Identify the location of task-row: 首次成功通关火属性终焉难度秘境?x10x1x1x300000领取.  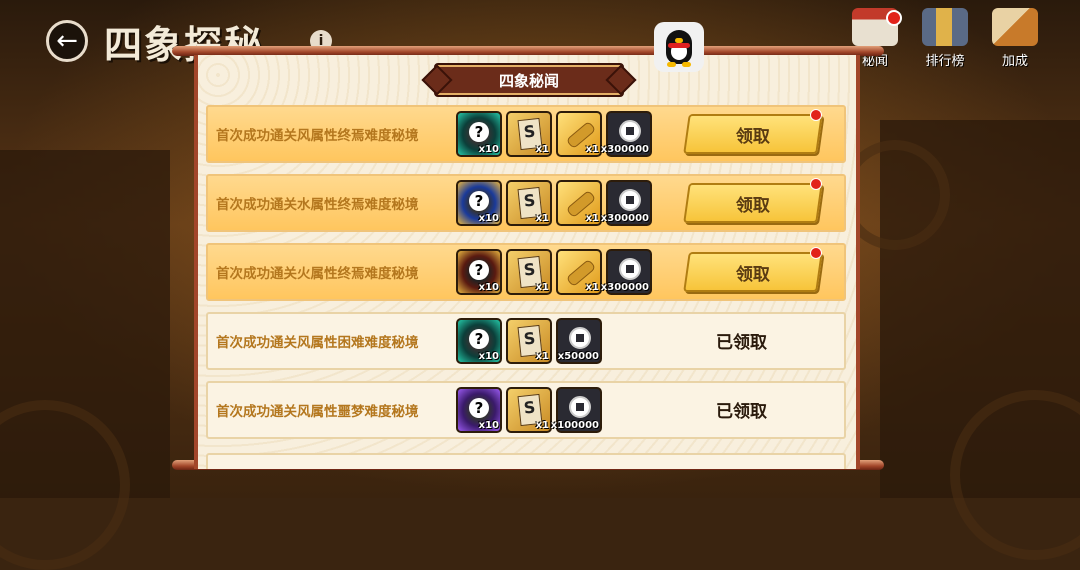
(526, 272).